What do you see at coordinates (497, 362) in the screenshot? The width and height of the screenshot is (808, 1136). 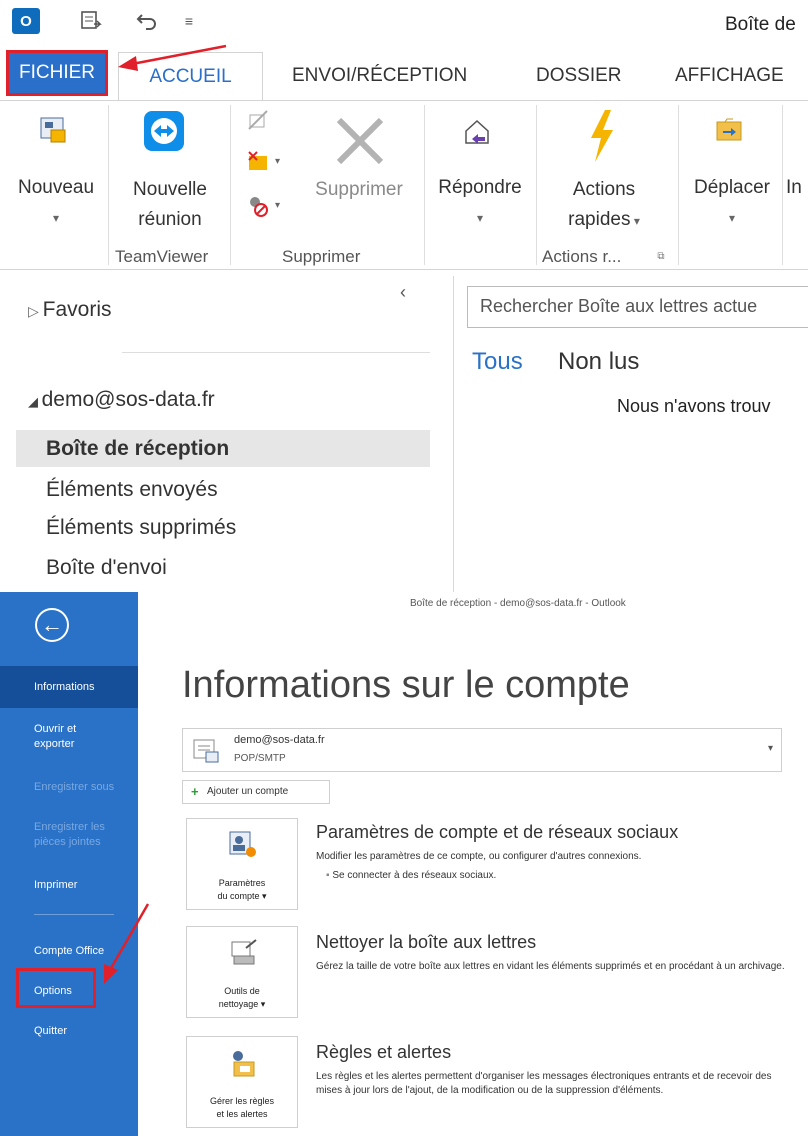 I see `filter-all: Tous` at bounding box center [497, 362].